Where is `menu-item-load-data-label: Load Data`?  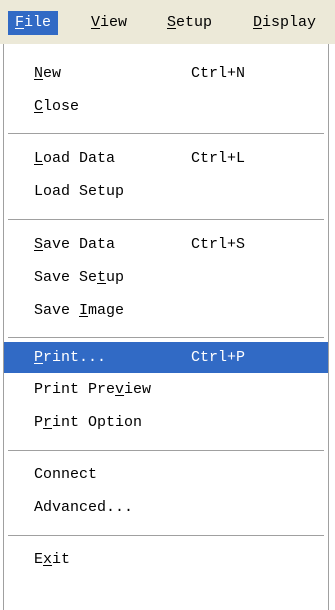
menu-item-load-data-label: Load Data is located at coordinates (75, 158).